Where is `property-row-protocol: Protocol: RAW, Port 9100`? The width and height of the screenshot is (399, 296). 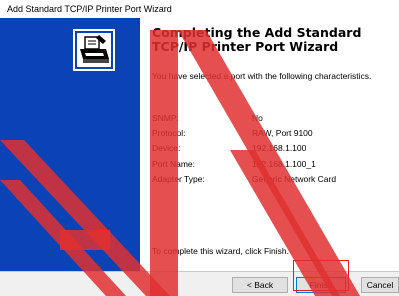
property-row-protocol: Protocol: RAW, Port 9100 is located at coordinates (274, 133).